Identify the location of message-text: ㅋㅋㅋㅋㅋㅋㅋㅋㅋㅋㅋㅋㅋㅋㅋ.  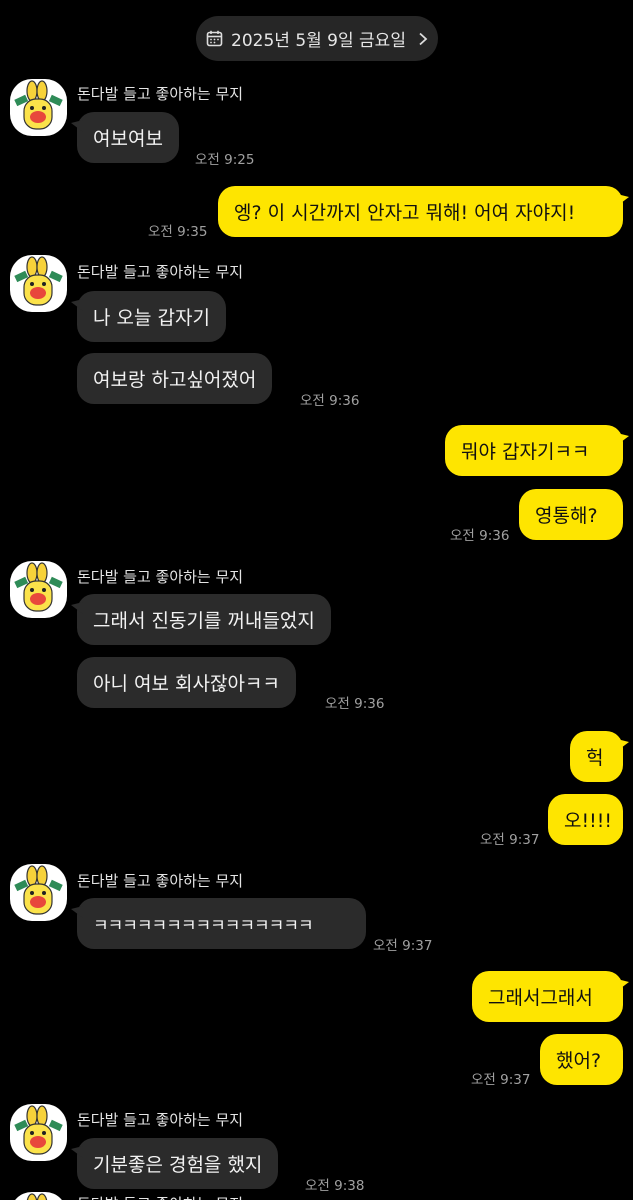
(203, 926).